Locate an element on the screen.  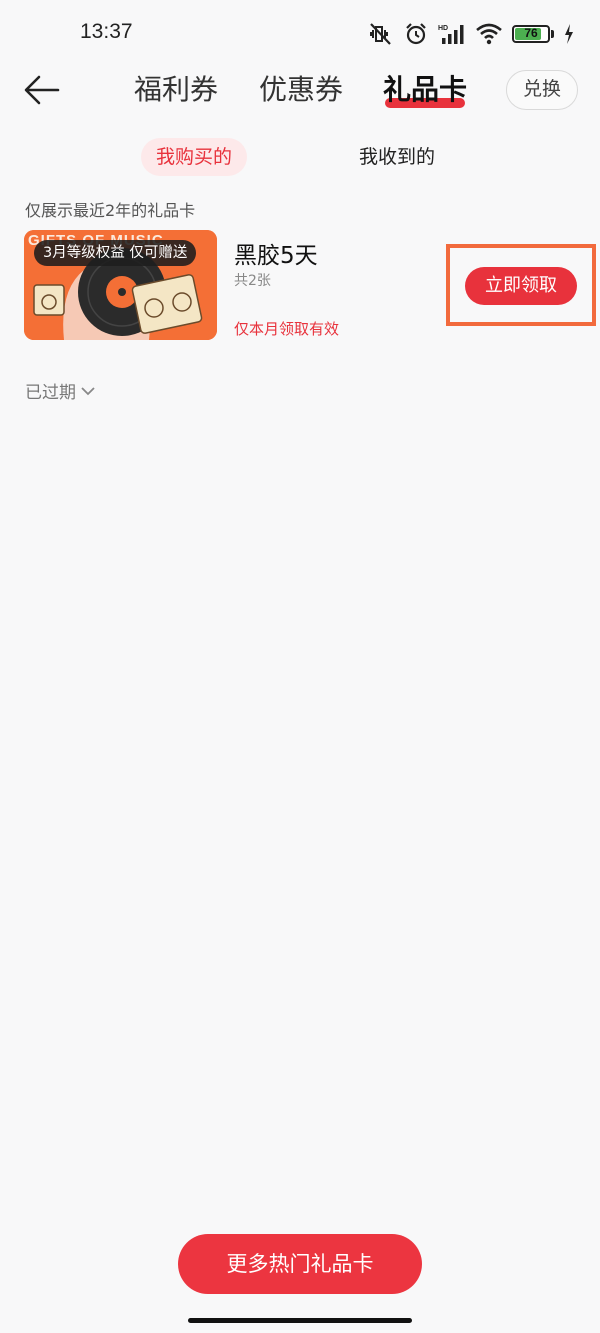
tab-gift-cards-label: 礼品卡 is located at coordinates (425, 89).